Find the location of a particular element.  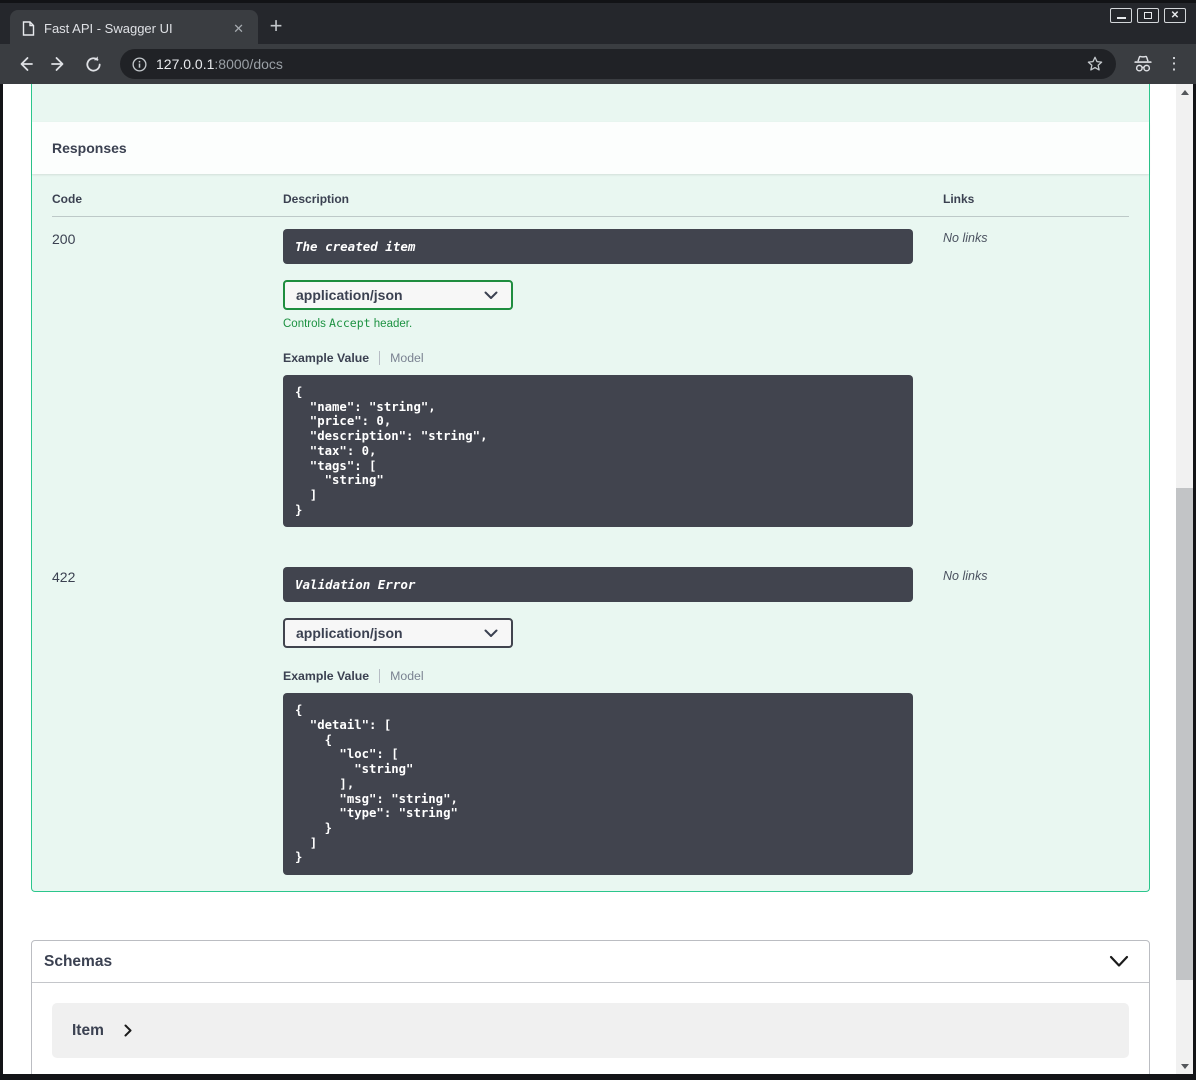

tab-close-icon: ✕ is located at coordinates (238, 29).